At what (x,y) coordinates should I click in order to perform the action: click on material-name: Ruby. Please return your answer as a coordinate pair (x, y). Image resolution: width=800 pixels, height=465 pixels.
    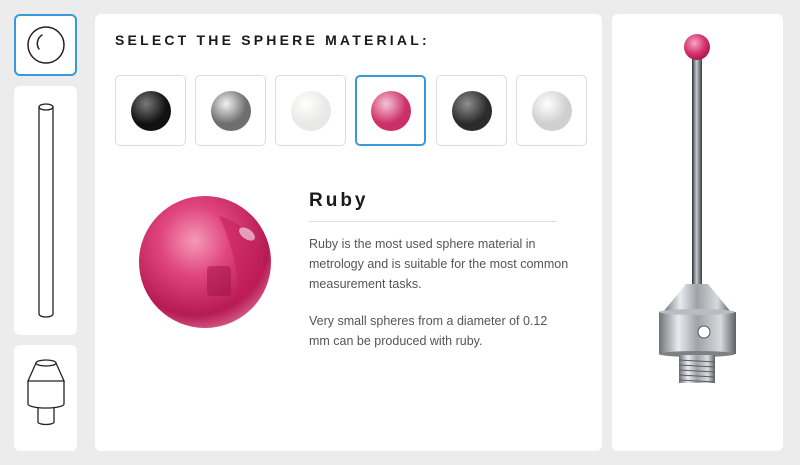
    Looking at the image, I should click on (339, 200).